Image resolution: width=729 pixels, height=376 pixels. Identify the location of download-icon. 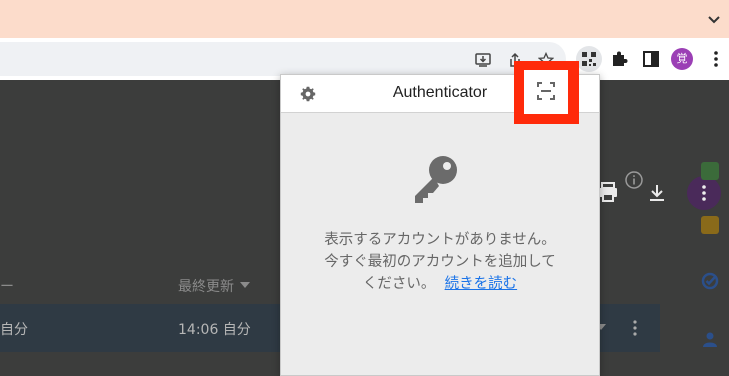
(657, 193).